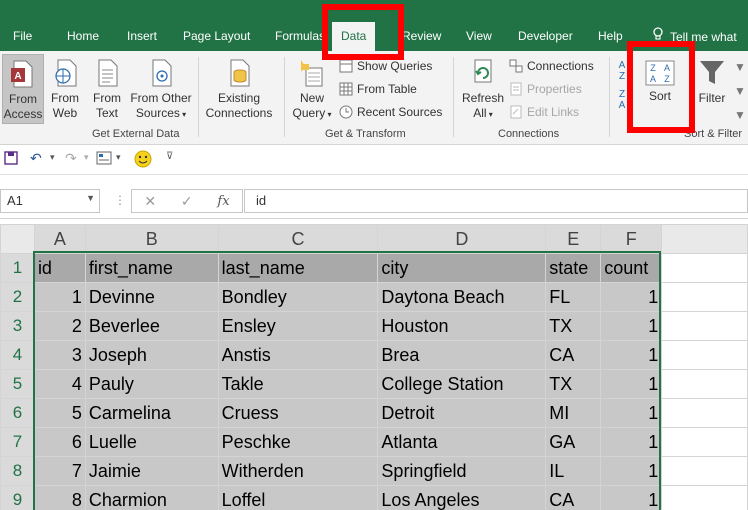  What do you see at coordinates (704, 497) in the screenshot?
I see `cell-g9` at bounding box center [704, 497].